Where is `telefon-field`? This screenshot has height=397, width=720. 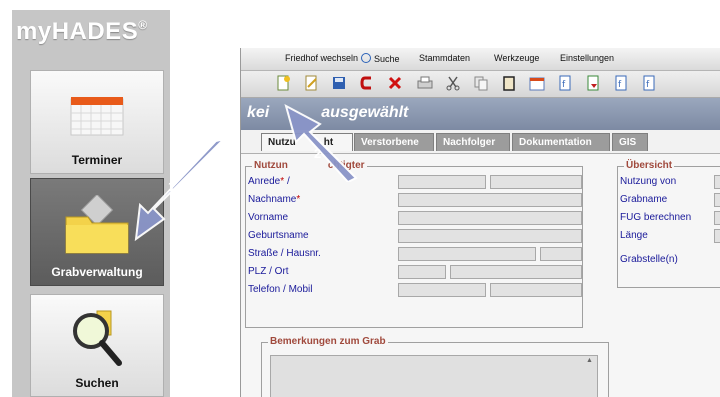
telefon-field is located at coordinates (442, 290).